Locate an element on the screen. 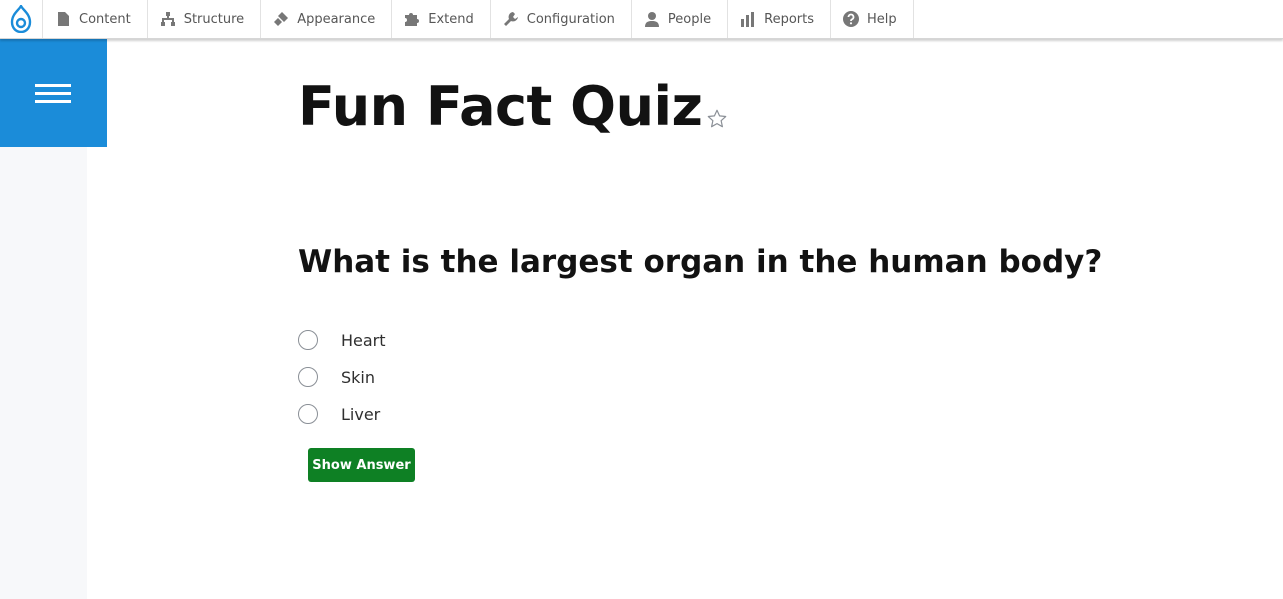 This screenshot has width=1283, height=599. drupal-logo-icon is located at coordinates (21, 19).